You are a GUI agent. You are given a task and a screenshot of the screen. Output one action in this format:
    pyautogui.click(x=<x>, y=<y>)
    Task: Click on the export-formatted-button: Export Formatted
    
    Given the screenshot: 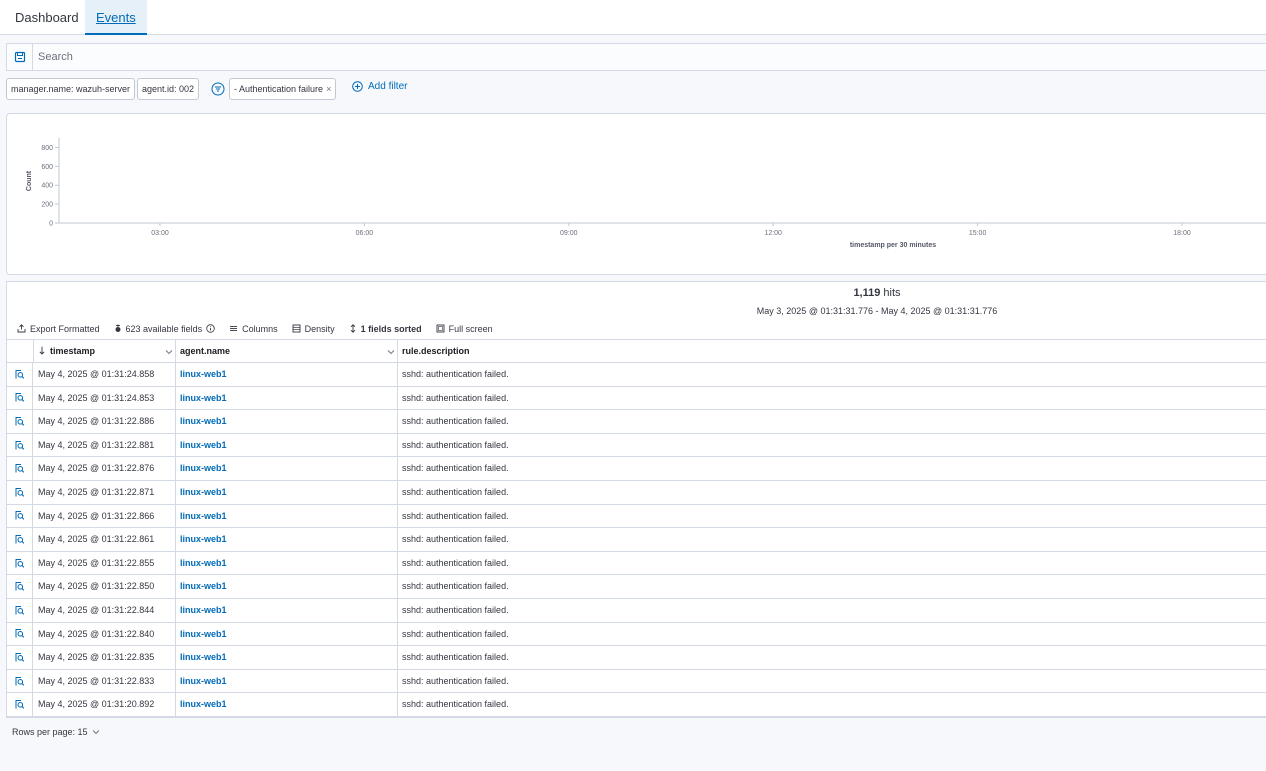 What is the action you would take?
    pyautogui.click(x=58, y=329)
    